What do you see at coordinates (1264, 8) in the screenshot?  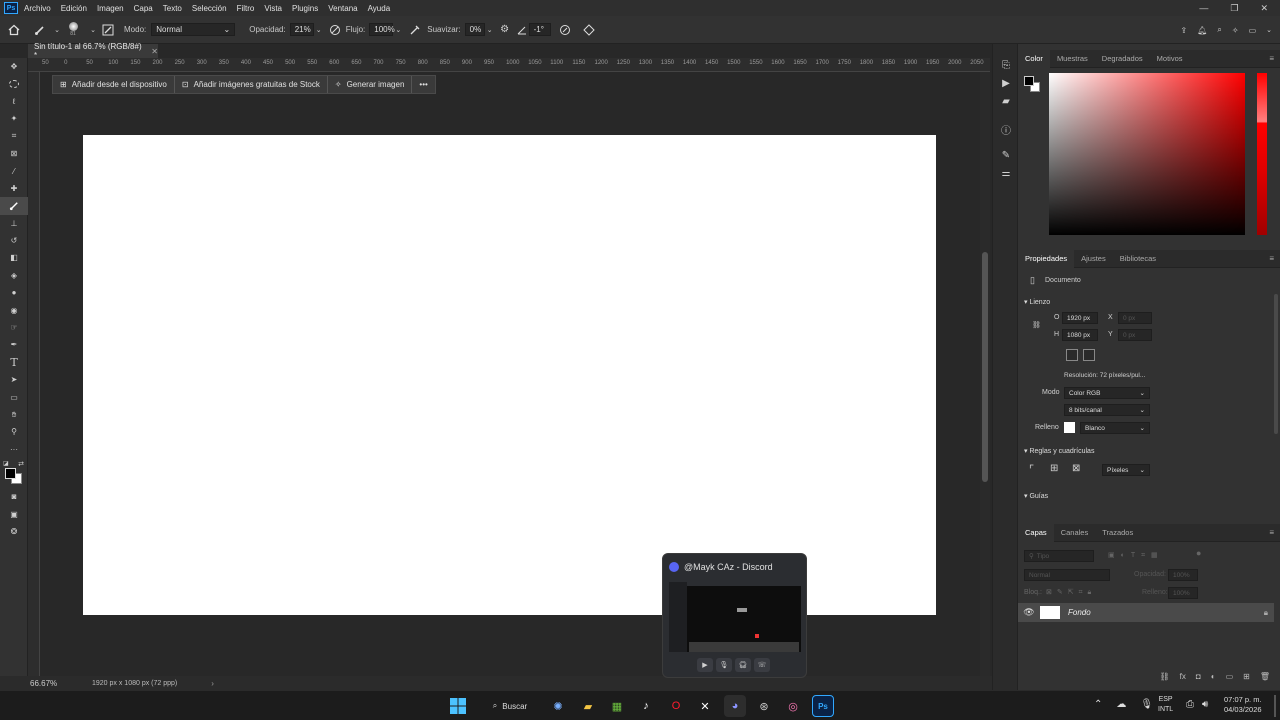 I see `close-icon: ✕` at bounding box center [1264, 8].